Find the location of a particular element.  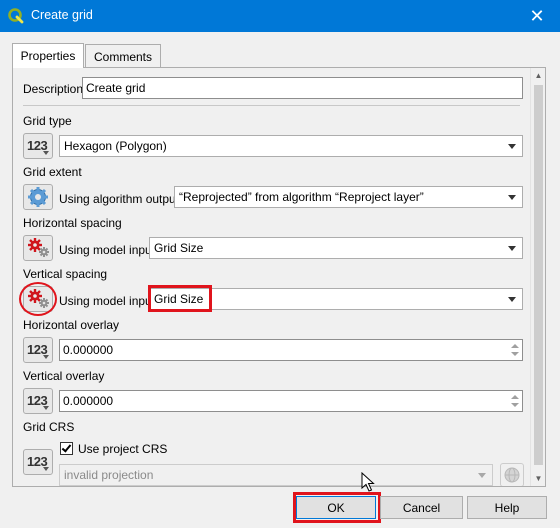

qgis-logo-icon is located at coordinates (16, 16).